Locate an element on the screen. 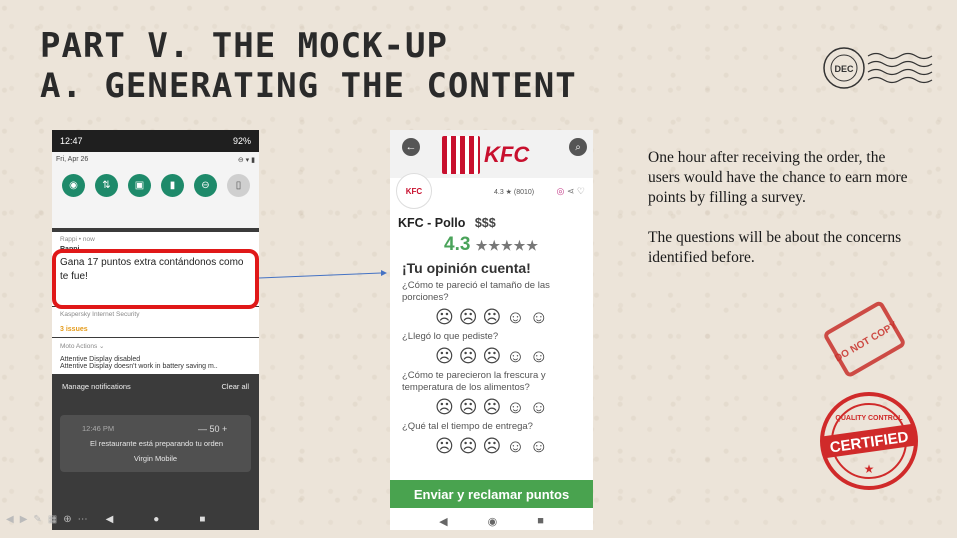 The image size is (957, 538). submit-claim-button: Enviar y reclamar puntos is located at coordinates (491, 494).